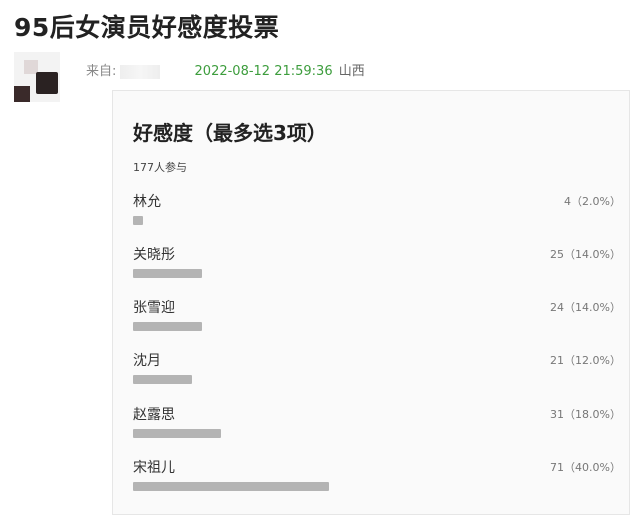 The height and width of the screenshot is (520, 640). I want to click on poll-option-1: 林允 4（2.0%）, so click(377, 215).